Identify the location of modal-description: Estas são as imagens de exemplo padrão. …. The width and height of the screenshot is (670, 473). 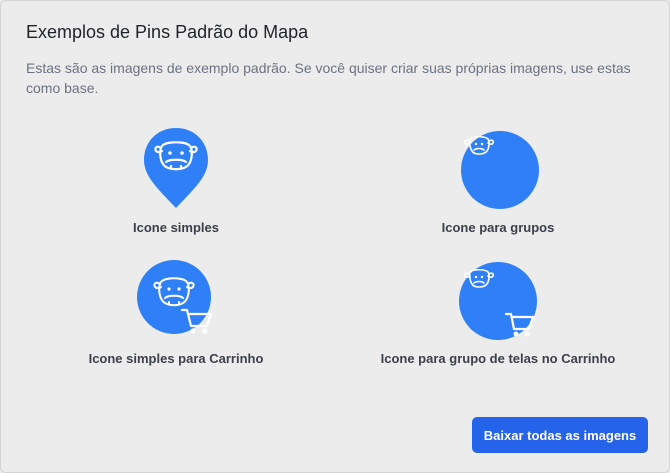
(328, 78).